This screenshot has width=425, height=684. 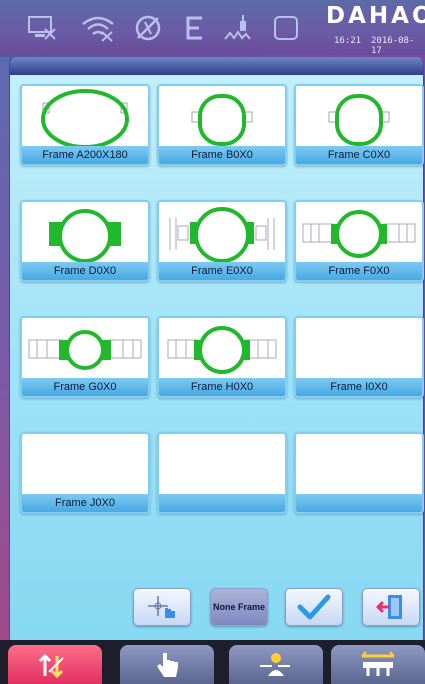 I want to click on center-frame-button, so click(x=162, y=607).